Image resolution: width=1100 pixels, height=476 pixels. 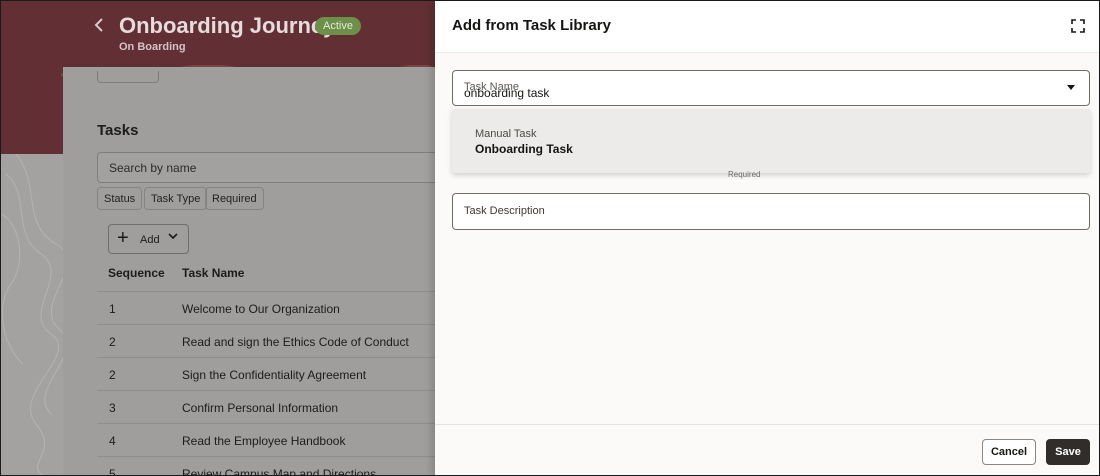 I want to click on back-chevron-icon, so click(x=101, y=26).